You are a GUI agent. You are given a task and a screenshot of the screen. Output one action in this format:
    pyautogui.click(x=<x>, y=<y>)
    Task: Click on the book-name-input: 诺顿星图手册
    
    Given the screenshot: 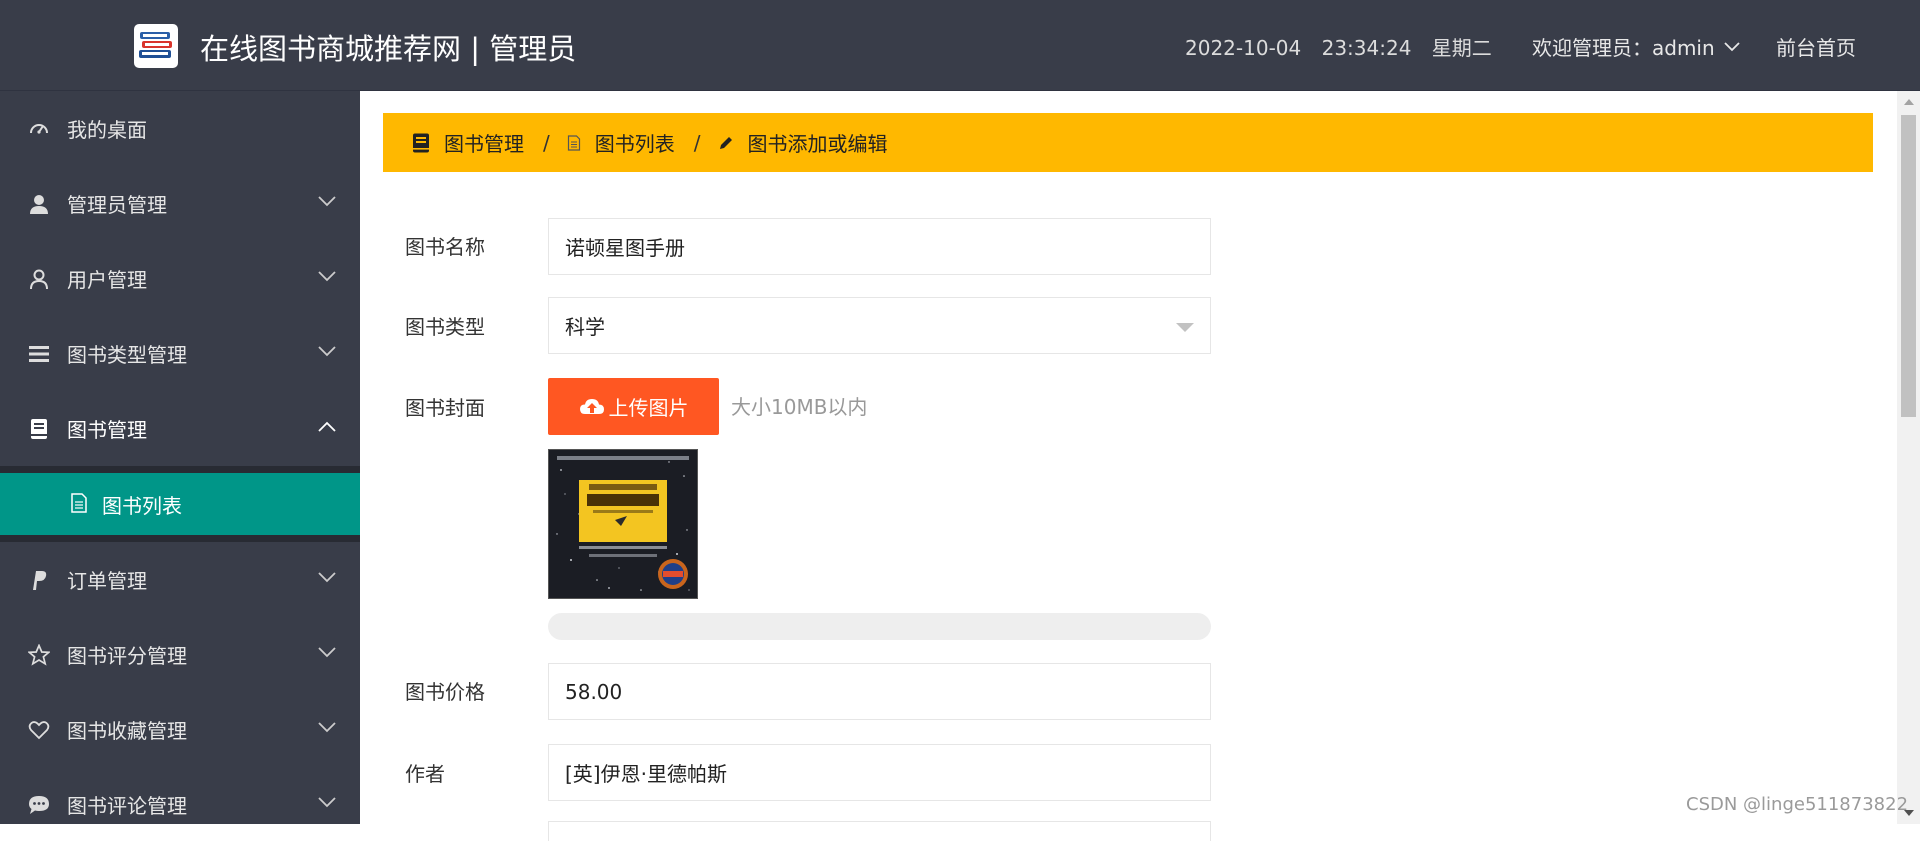 What is the action you would take?
    pyautogui.click(x=879, y=246)
    